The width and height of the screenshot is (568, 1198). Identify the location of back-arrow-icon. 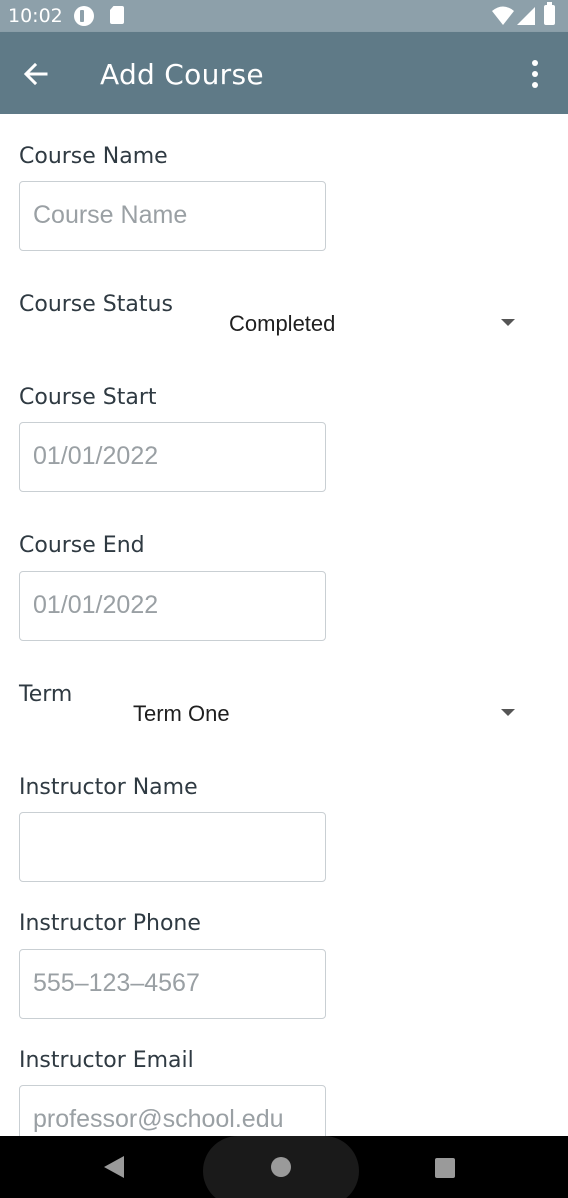
(36, 74).